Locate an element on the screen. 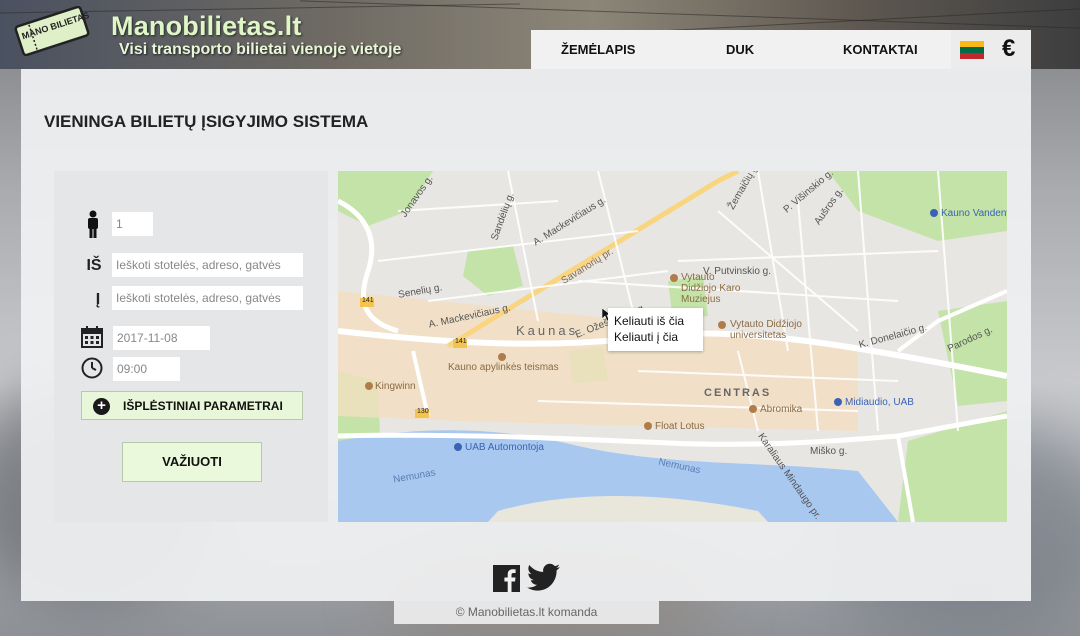 Image resolution: width=1080 pixels, height=636 pixels. language-flag-icon is located at coordinates (972, 50).